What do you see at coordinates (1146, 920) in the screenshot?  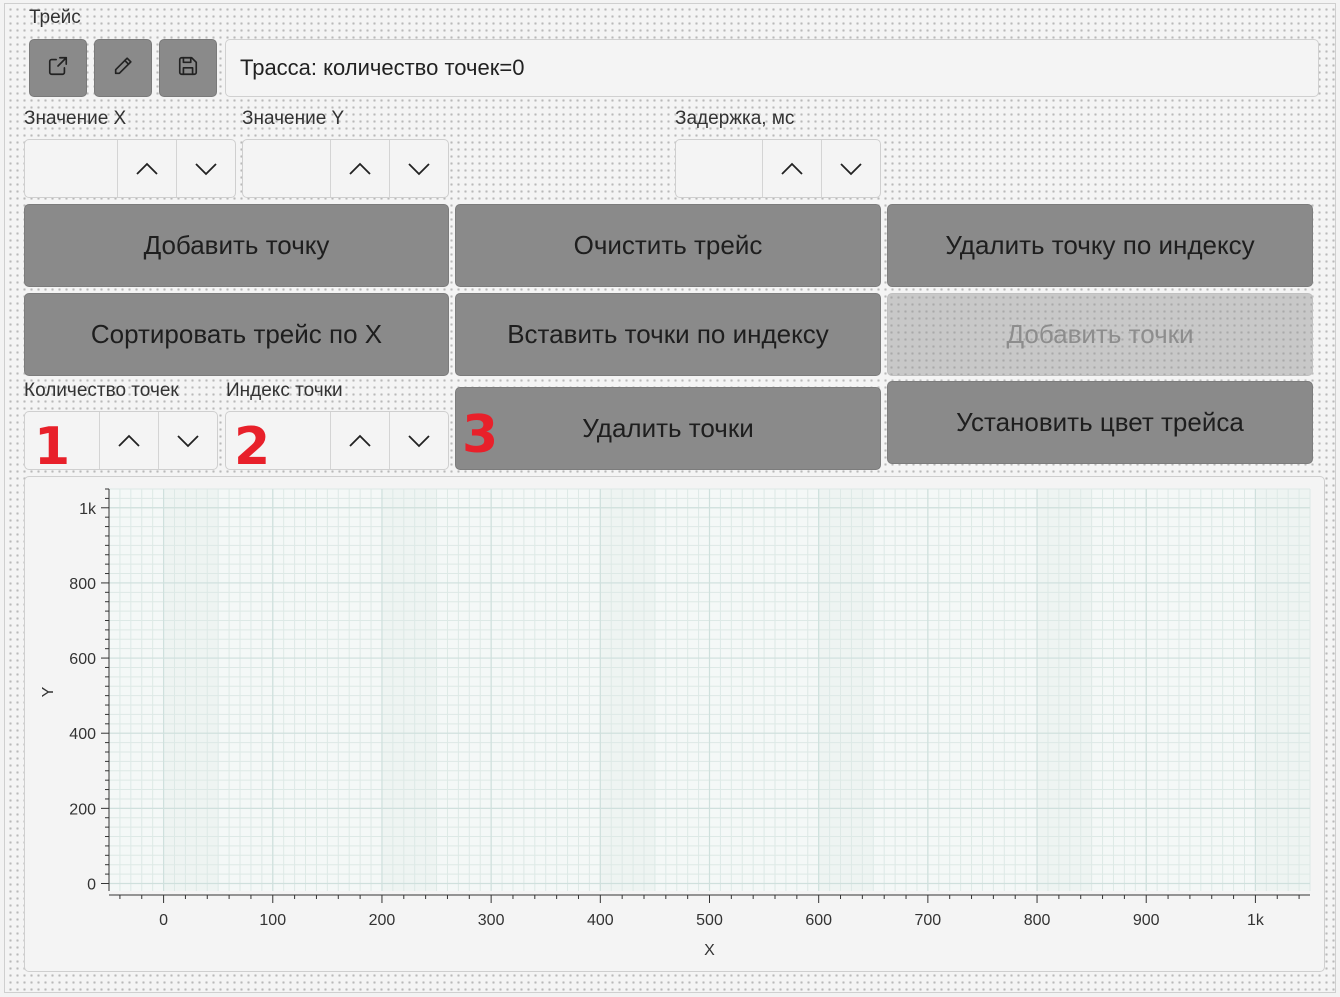 I see `x-tick-label: 900` at bounding box center [1146, 920].